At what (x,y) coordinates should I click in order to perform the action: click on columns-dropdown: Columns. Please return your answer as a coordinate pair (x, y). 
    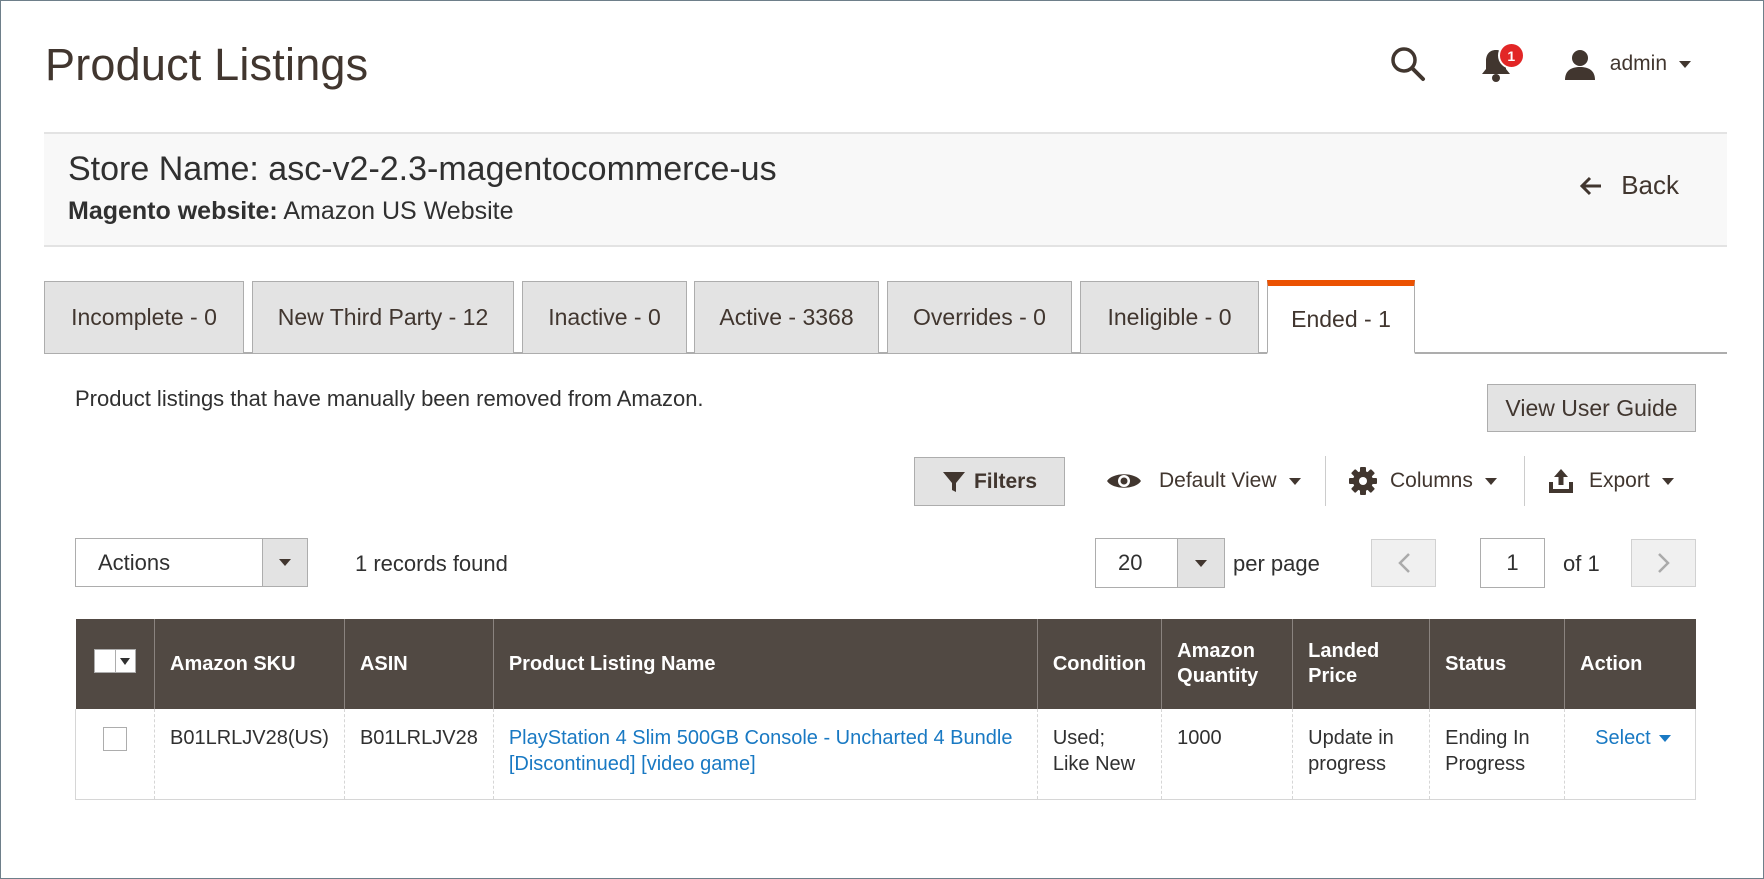
    Looking at the image, I should click on (1422, 481).